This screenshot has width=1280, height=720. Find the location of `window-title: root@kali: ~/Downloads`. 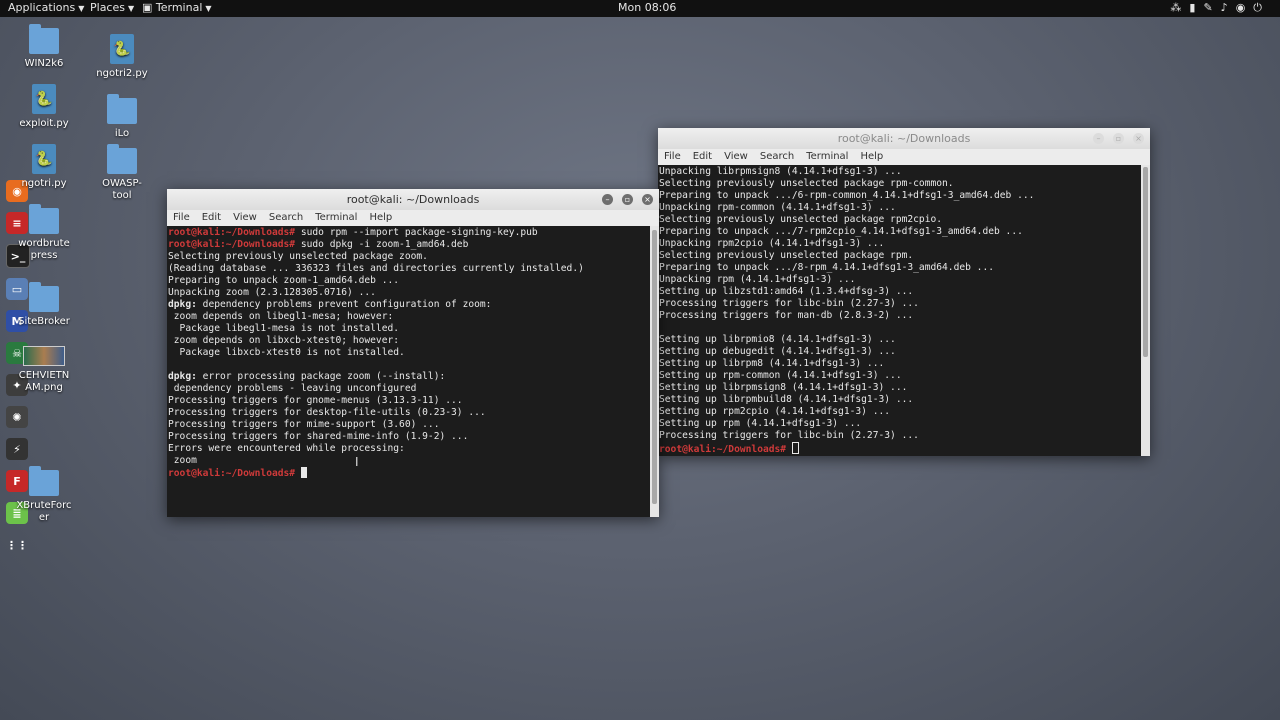

window-title: root@kali: ~/Downloads is located at coordinates (904, 138).